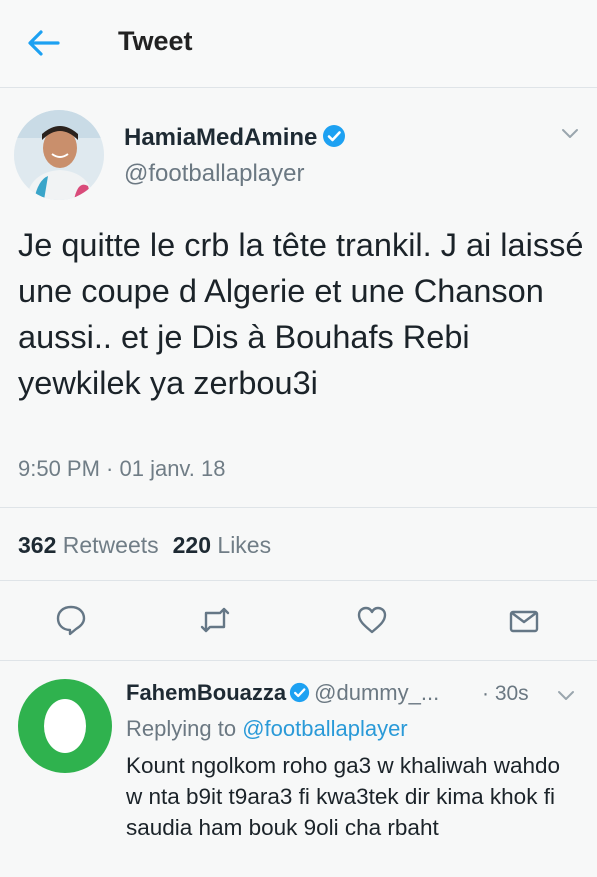 Image resolution: width=597 pixels, height=877 pixels. What do you see at coordinates (206, 692) in the screenshot?
I see `reply-author-name: FahemBouazza` at bounding box center [206, 692].